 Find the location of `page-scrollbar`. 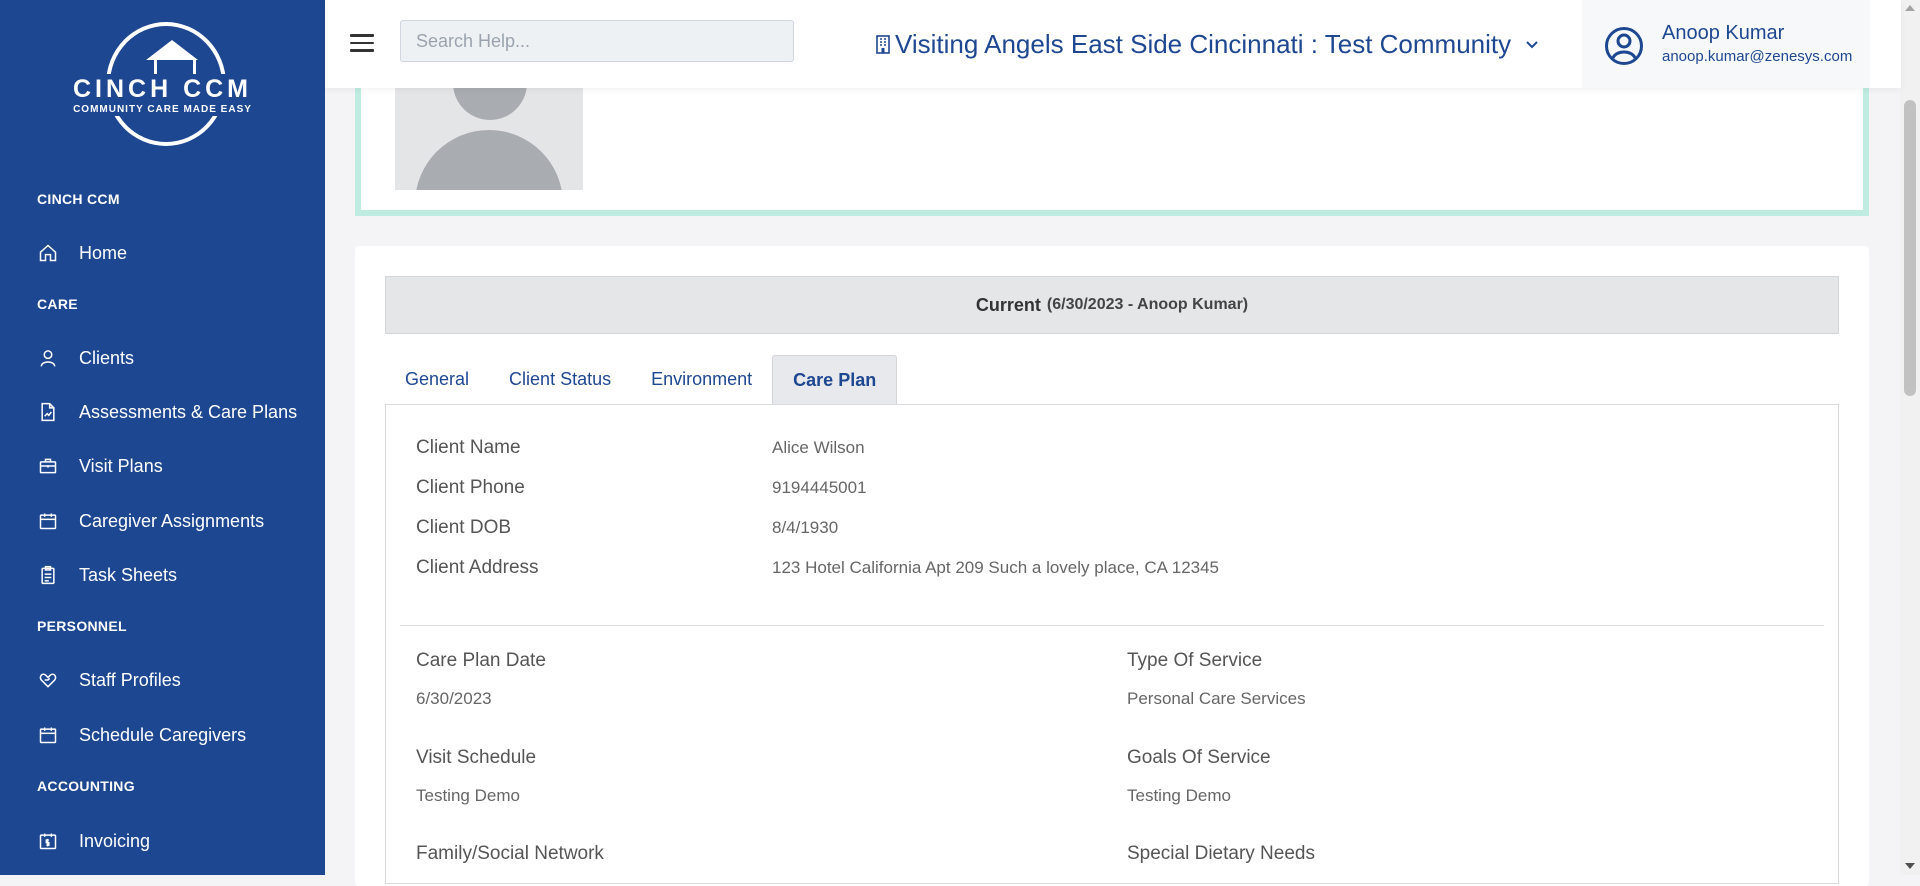

page-scrollbar is located at coordinates (1910, 437).